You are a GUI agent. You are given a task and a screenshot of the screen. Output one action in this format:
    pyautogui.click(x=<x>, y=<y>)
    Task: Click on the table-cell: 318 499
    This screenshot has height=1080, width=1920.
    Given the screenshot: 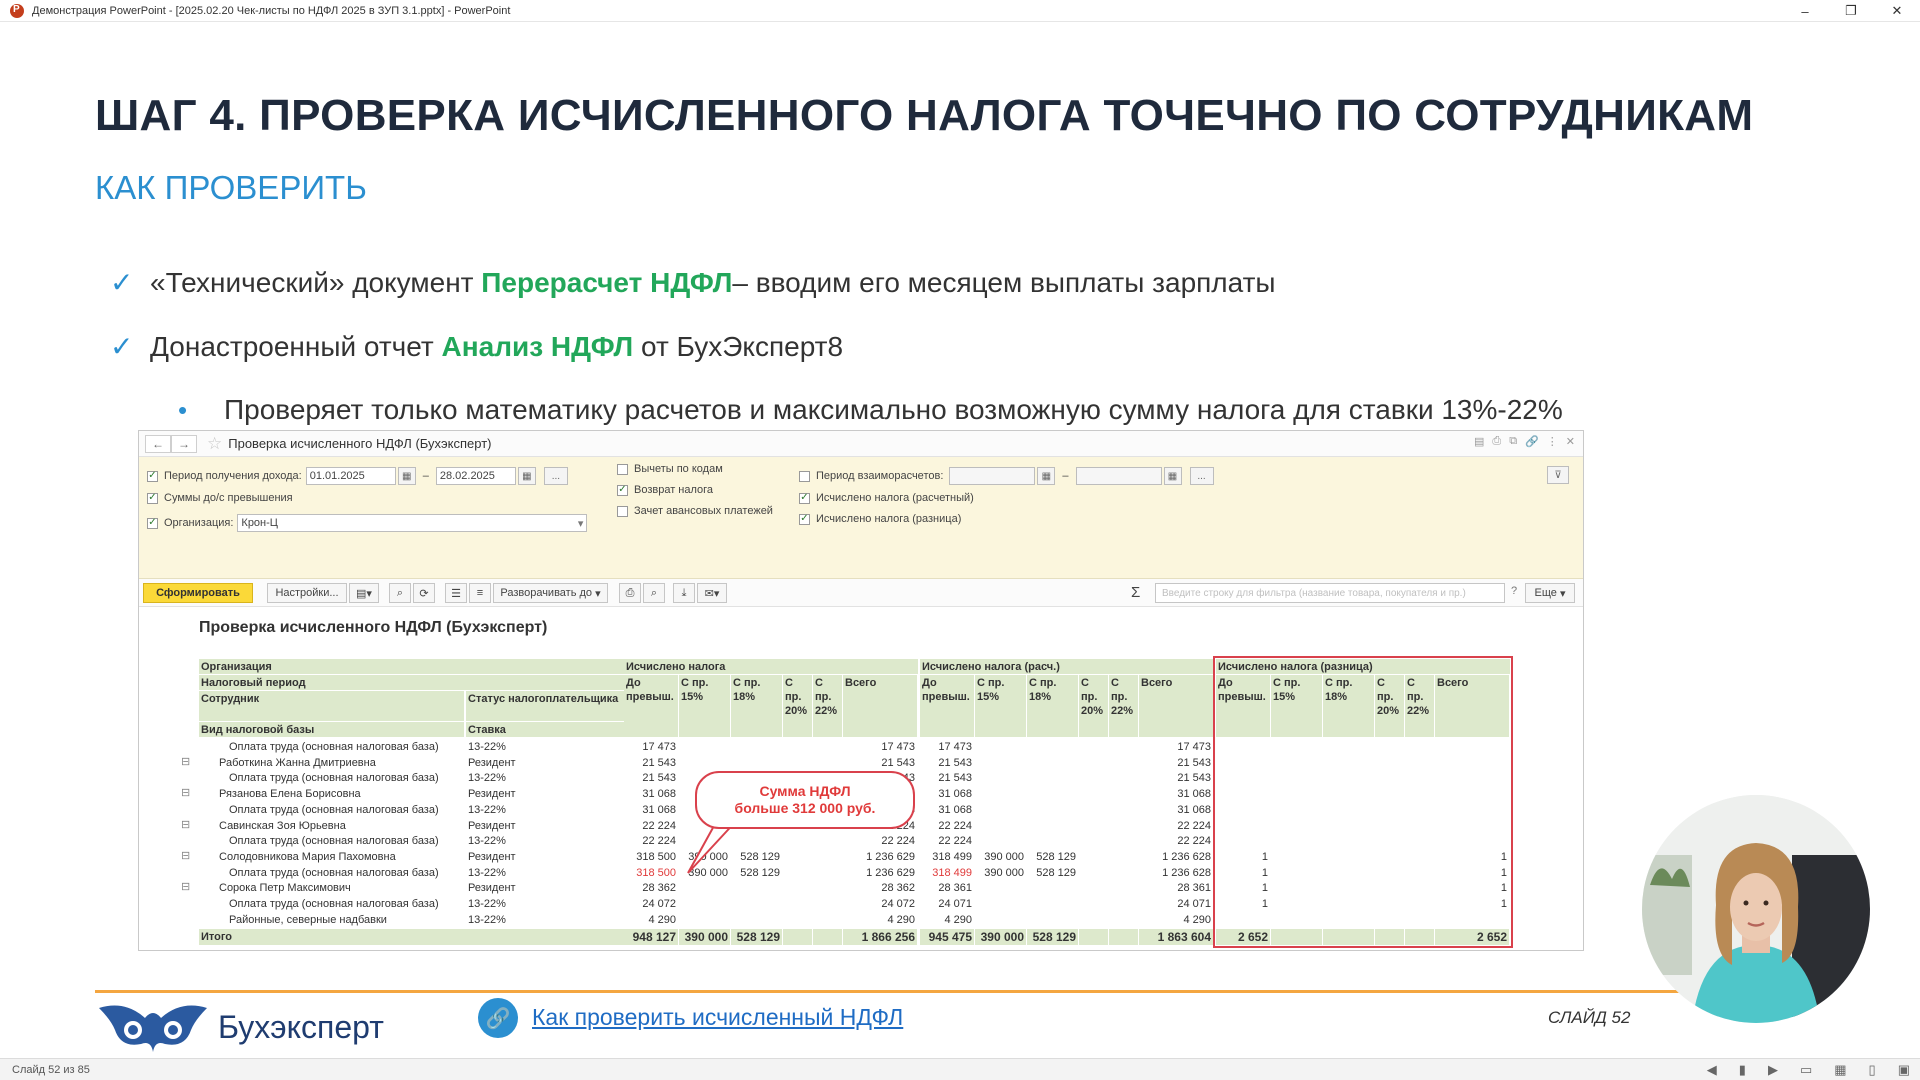 What is the action you would take?
    pyautogui.click(x=952, y=872)
    